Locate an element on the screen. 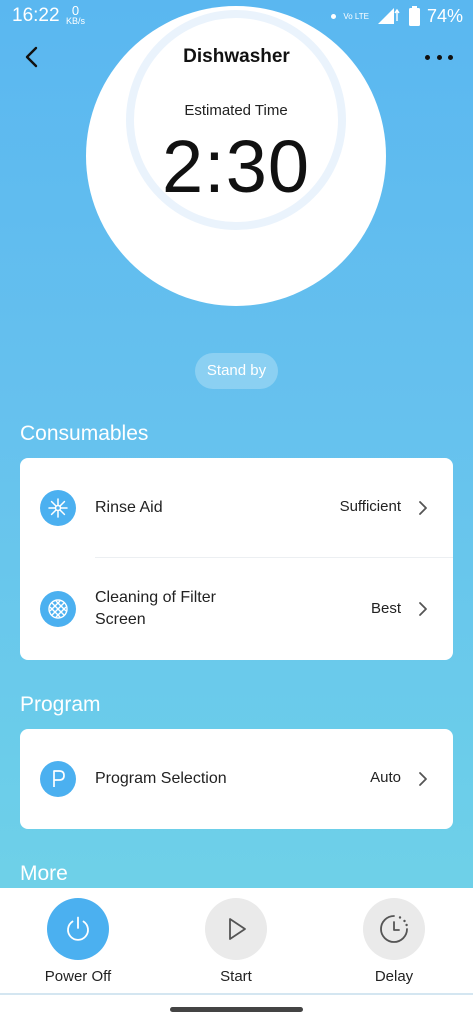  play-icon is located at coordinates (237, 929).